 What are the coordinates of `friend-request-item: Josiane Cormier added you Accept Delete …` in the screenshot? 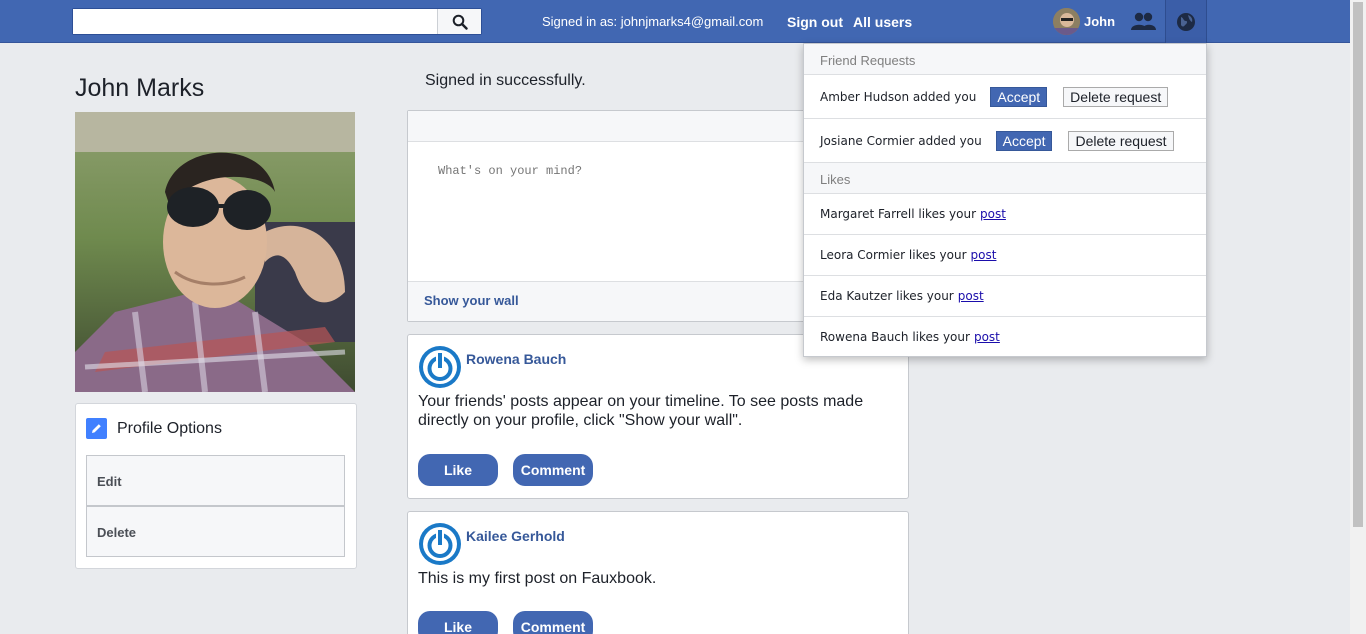 It's located at (1005, 141).